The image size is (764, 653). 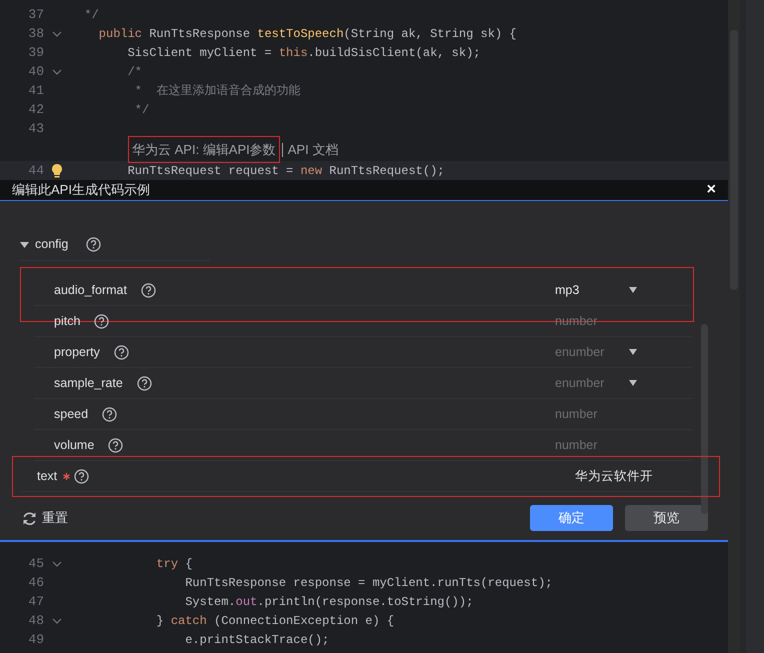 I want to click on code-line: /*, so click(x=134, y=72).